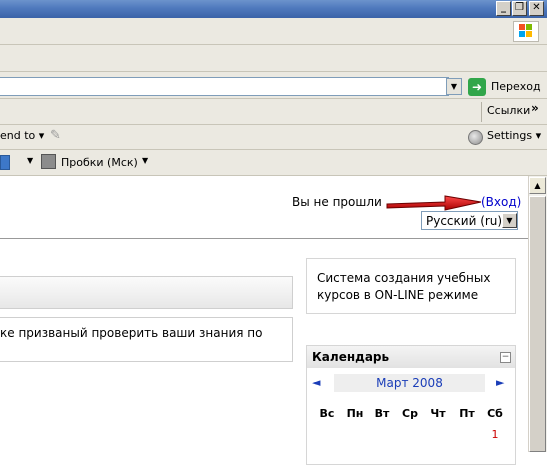  What do you see at coordinates (537, 324) in the screenshot?
I see `scroll-thumb` at bounding box center [537, 324].